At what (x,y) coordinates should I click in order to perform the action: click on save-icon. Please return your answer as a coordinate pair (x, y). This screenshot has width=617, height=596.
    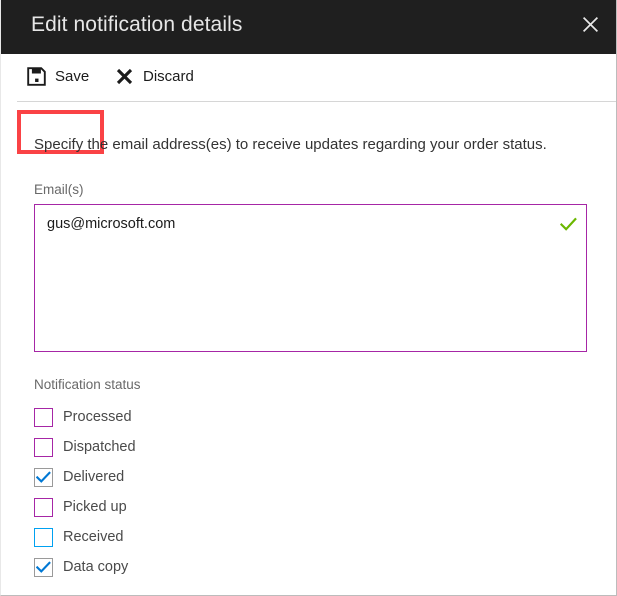
    Looking at the image, I should click on (36, 77).